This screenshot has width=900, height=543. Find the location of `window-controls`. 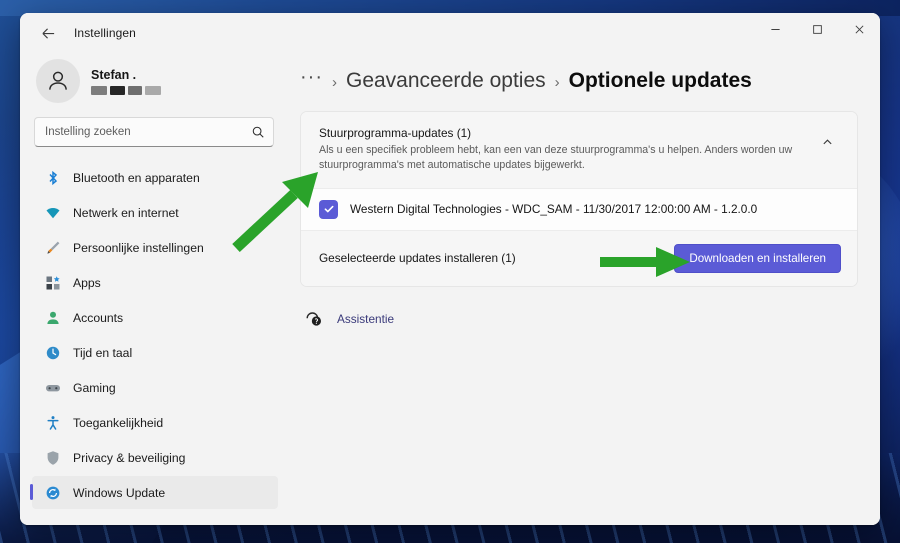

window-controls is located at coordinates (817, 33).